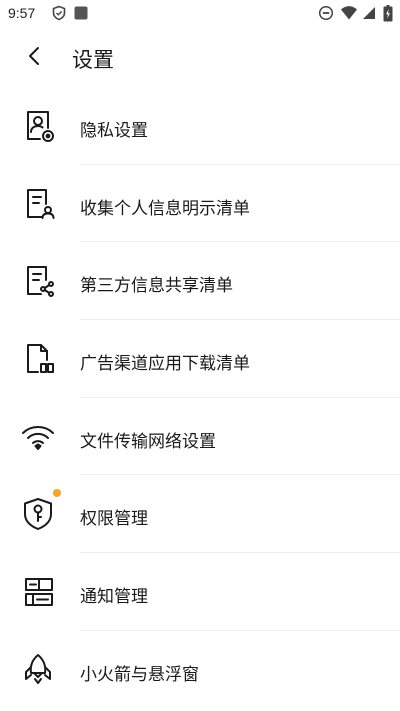 Image resolution: width=400 pixels, height=711 pixels. What do you see at coordinates (59, 15) in the screenshot?
I see `shield-status-icon` at bounding box center [59, 15].